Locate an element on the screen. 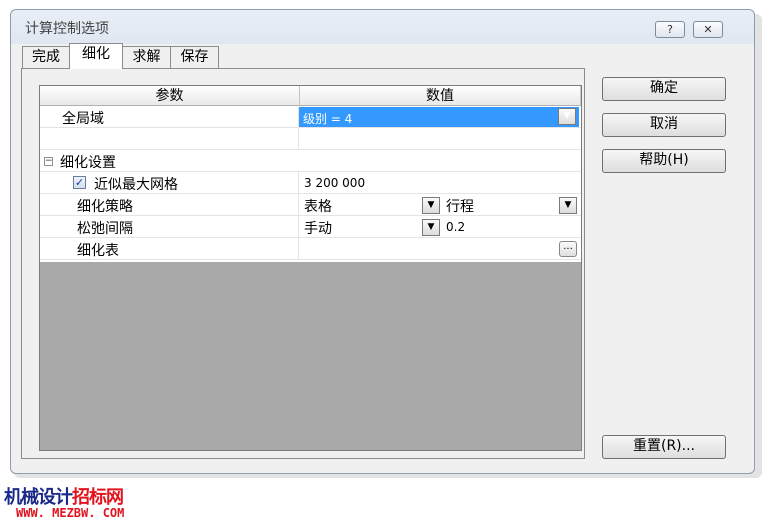  tab-refine: 细化 is located at coordinates (96, 56).